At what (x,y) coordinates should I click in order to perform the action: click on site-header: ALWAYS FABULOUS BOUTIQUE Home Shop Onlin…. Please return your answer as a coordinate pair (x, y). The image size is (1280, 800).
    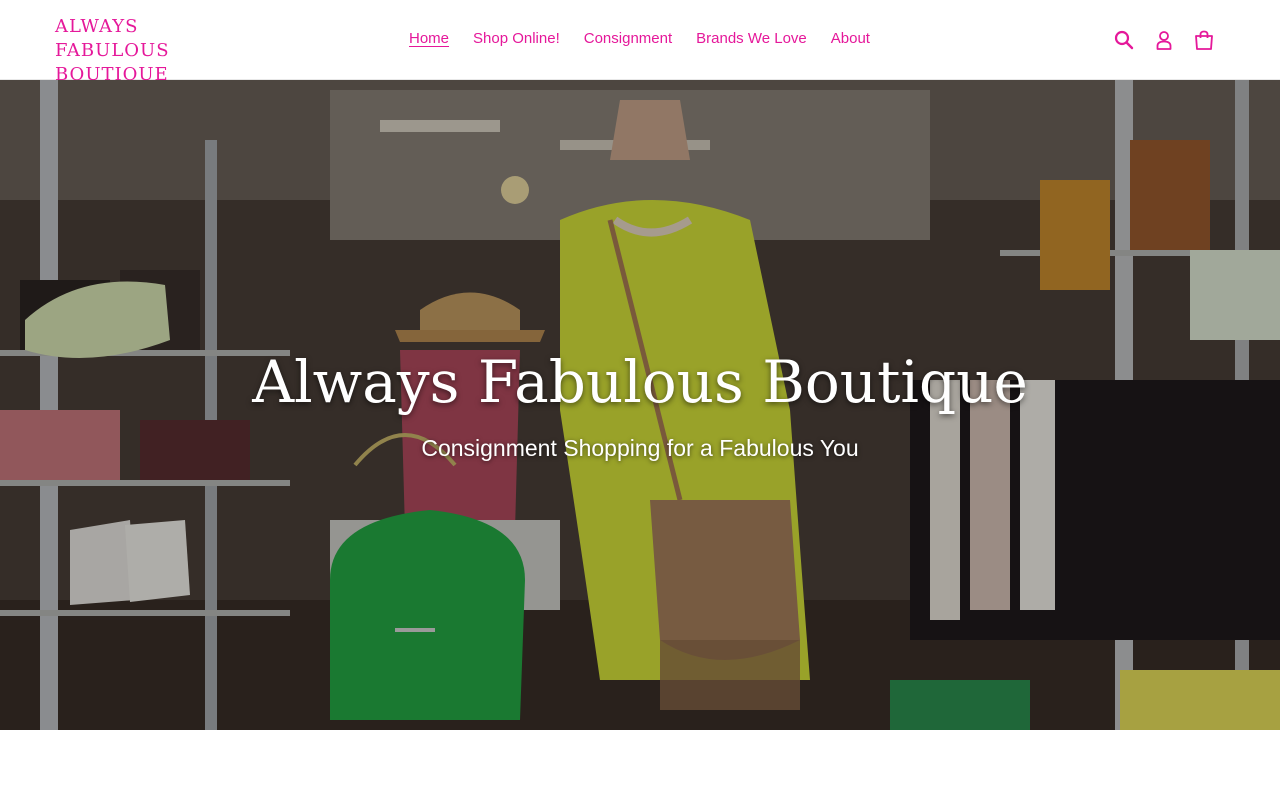
    Looking at the image, I should click on (640, 42).